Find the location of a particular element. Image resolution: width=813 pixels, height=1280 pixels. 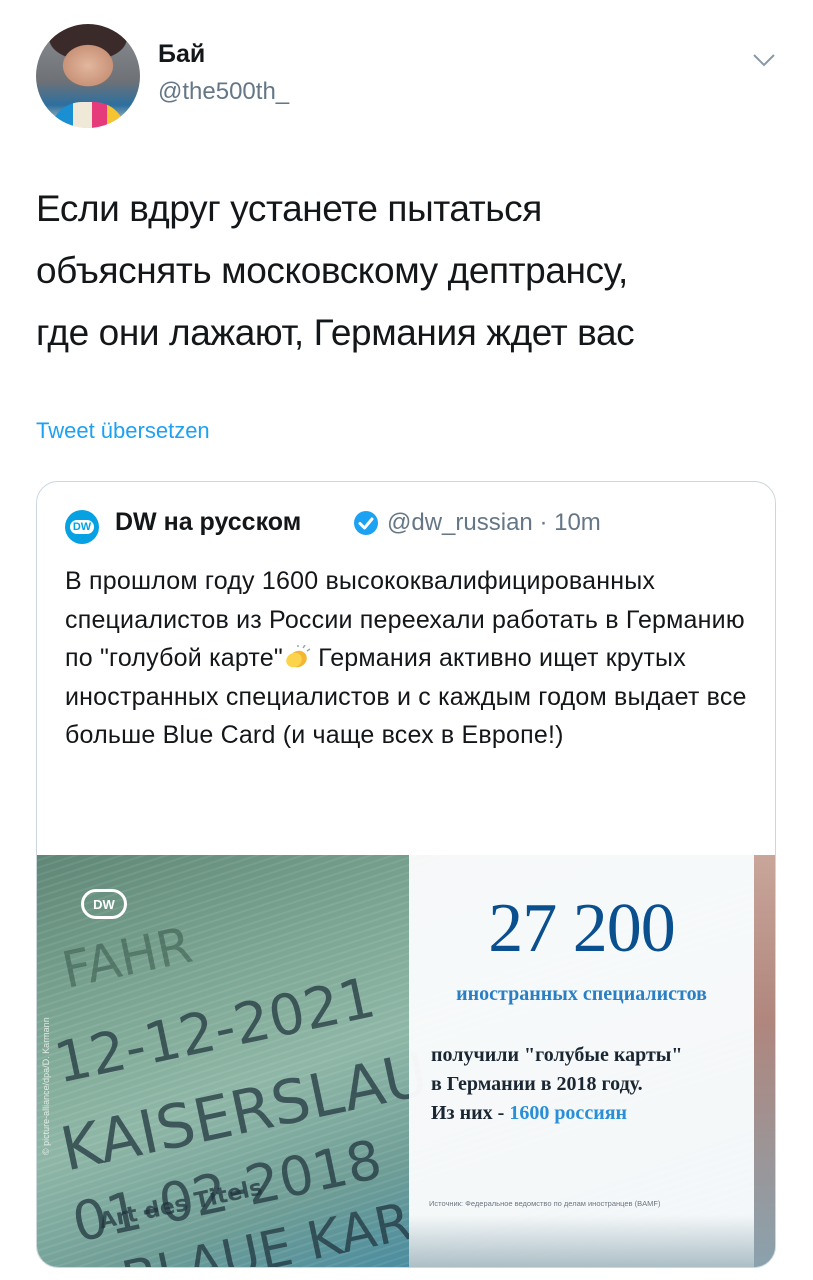

stat-label: иностранных специалистов is located at coordinates (581, 994).